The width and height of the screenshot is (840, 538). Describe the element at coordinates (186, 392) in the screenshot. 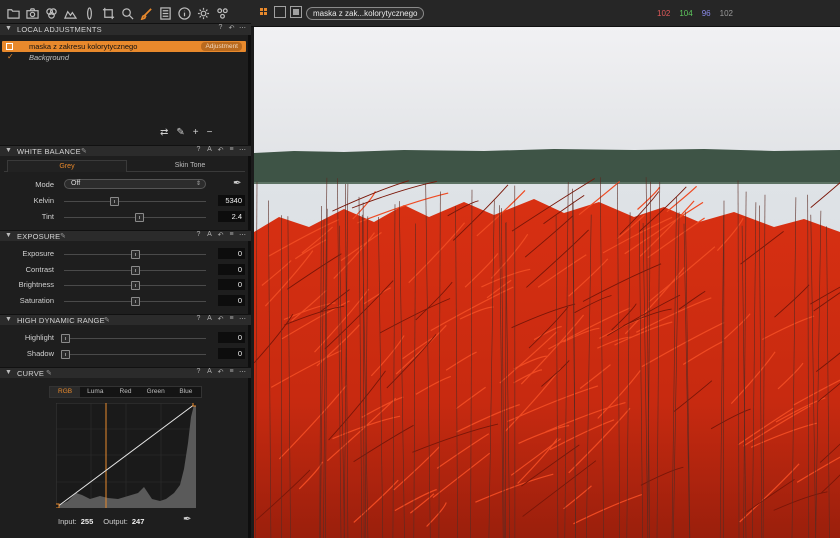

I see `tab-blue: Blue` at that location.